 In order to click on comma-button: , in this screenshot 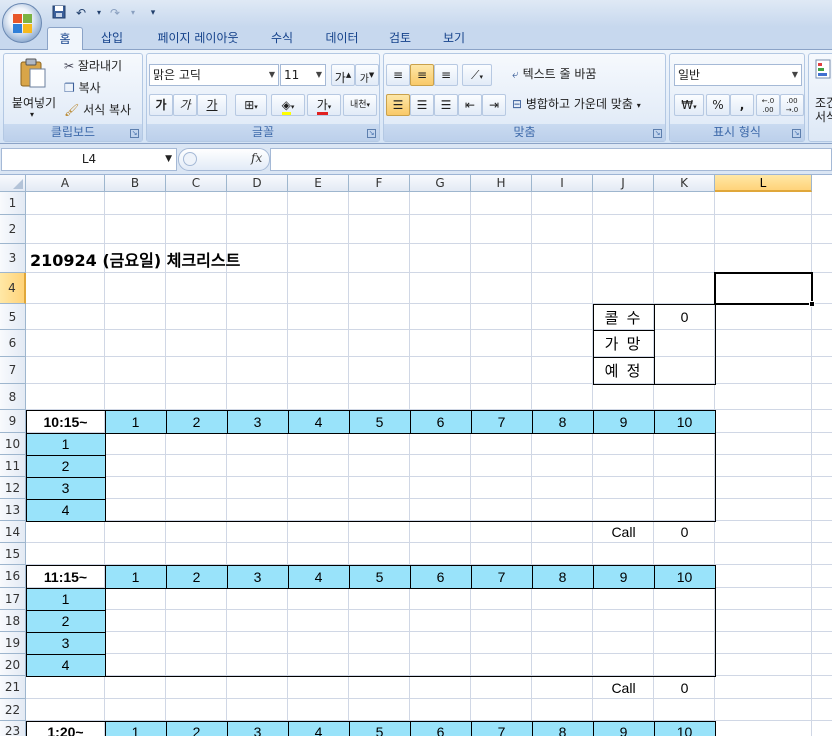, I will do `click(742, 105)`.